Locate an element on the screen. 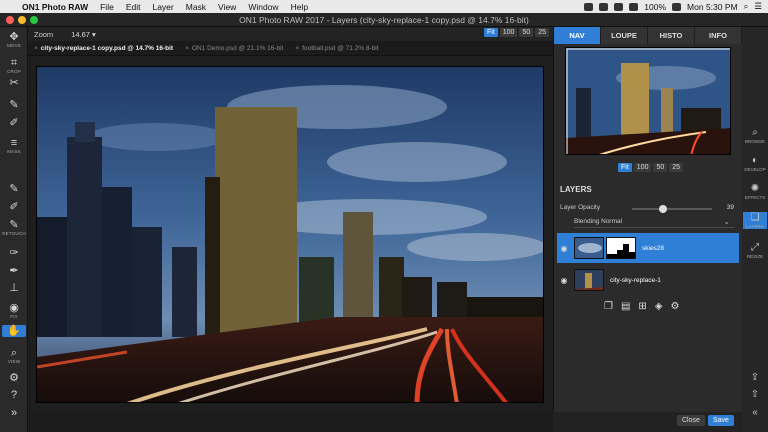  menu-clock: Mon 5:30 PM is located at coordinates (712, 7).